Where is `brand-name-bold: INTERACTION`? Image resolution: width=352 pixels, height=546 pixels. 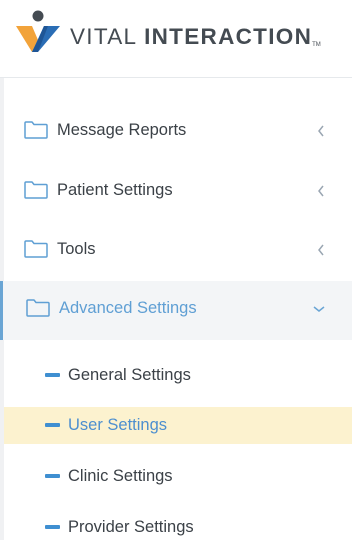
brand-name-bold: INTERACTION is located at coordinates (228, 36).